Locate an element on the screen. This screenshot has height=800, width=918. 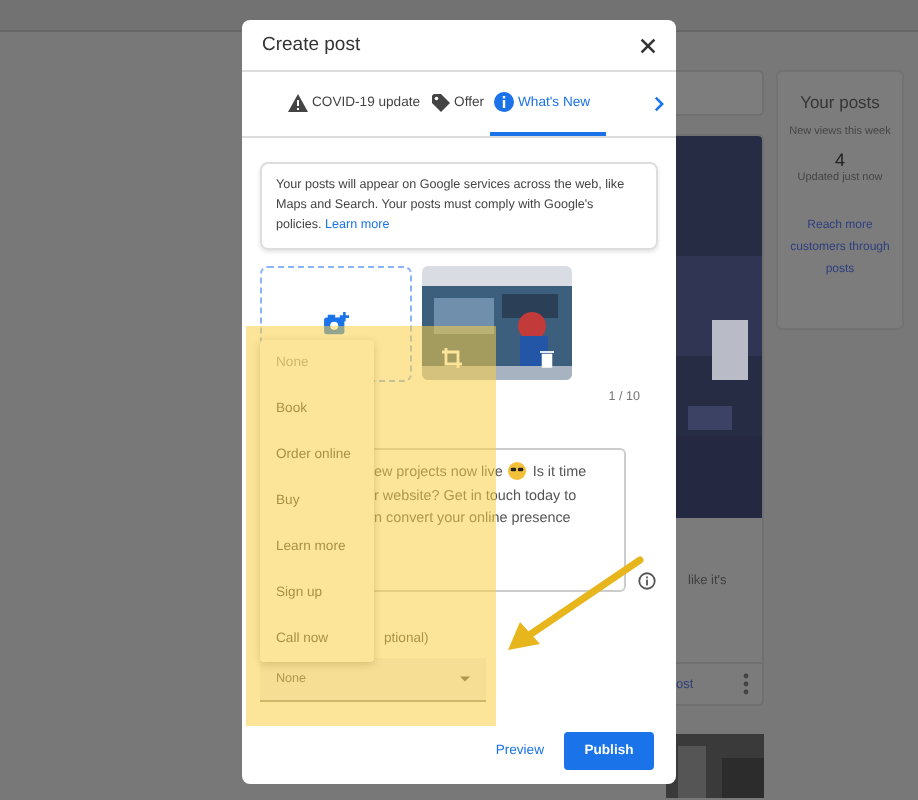
camera-plus-icon is located at coordinates (336, 324).